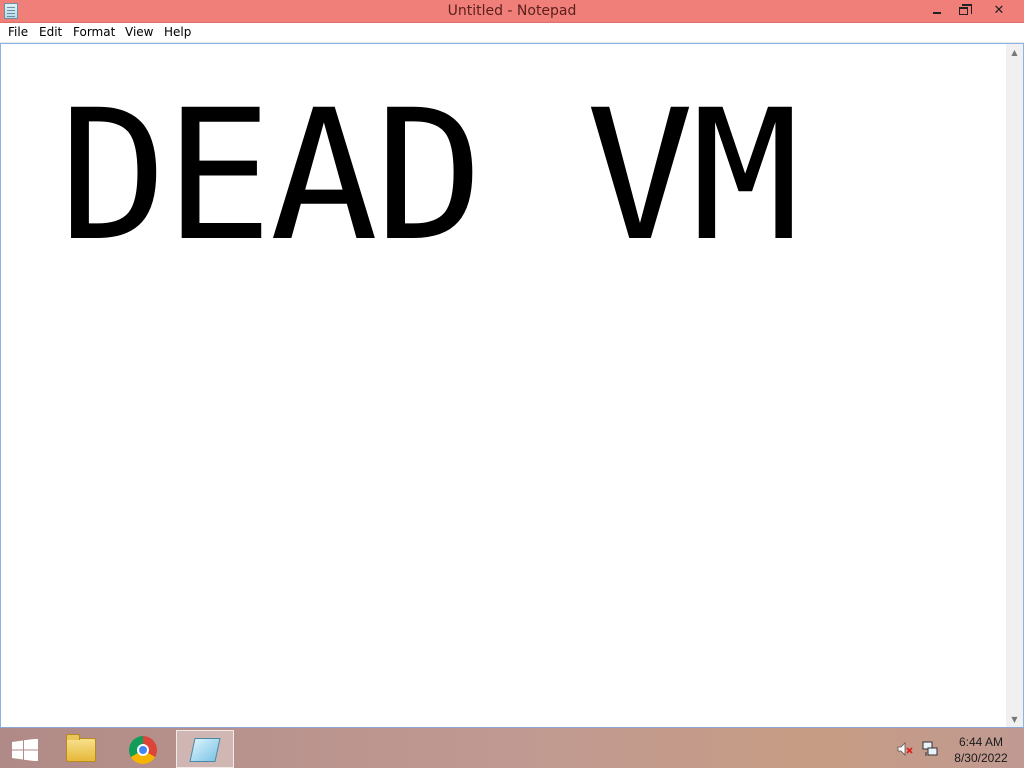  I want to click on minimize-icon, so click(937, 12).